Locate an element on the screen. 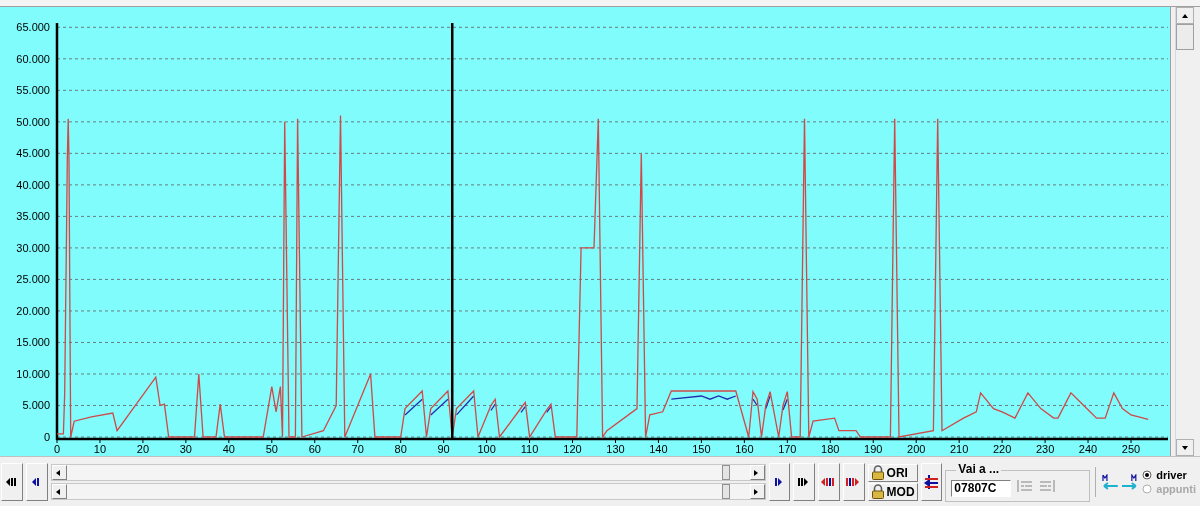  axis-label: 180 is located at coordinates (830, 449).